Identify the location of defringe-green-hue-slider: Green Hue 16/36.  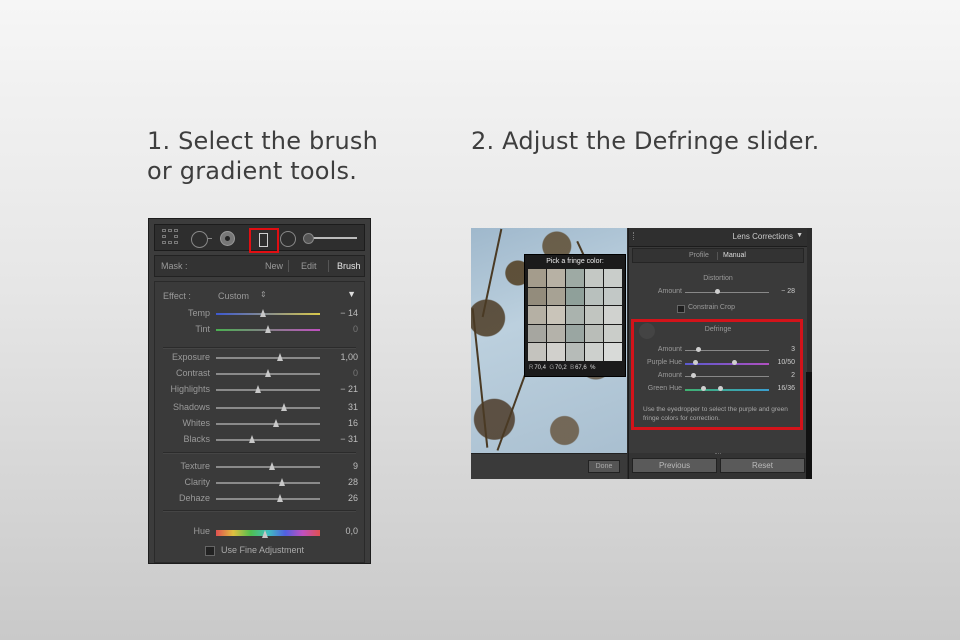
(718, 390).